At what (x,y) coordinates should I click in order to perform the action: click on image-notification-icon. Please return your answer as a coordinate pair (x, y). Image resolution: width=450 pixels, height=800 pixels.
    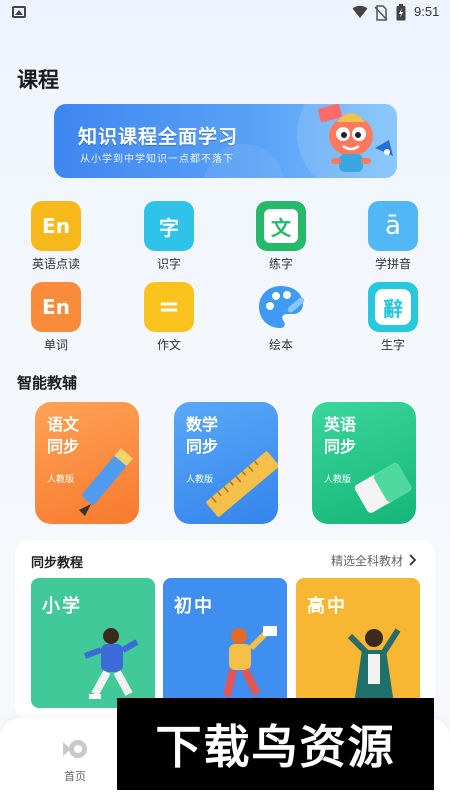
    Looking at the image, I should click on (19, 12).